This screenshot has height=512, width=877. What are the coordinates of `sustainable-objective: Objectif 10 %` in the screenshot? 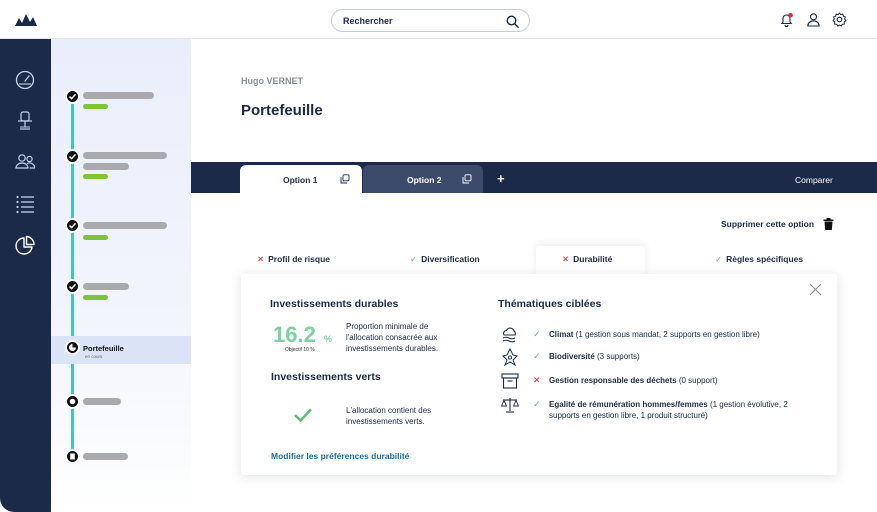 It's located at (300, 350).